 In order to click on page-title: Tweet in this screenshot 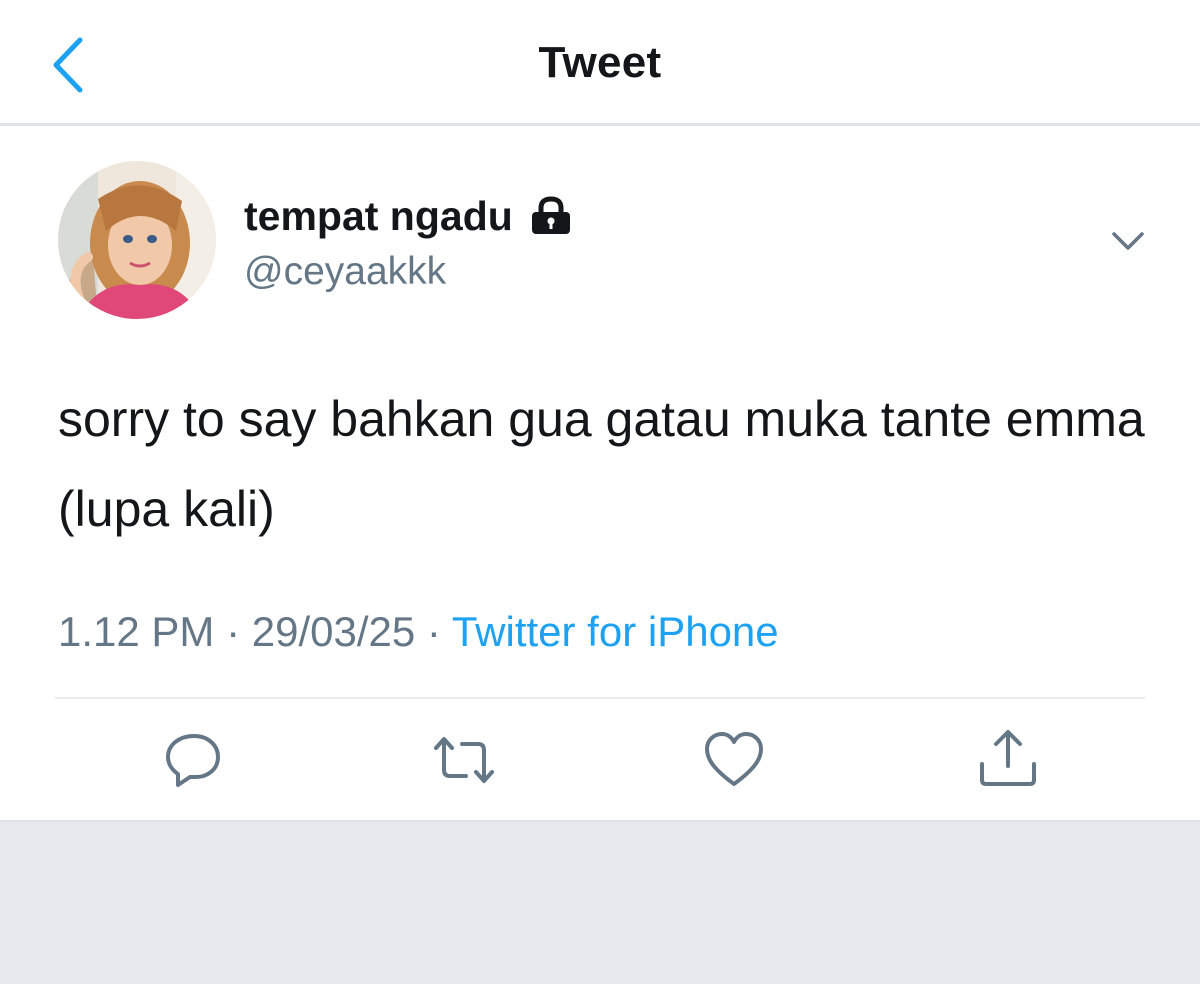, I will do `click(600, 62)`.